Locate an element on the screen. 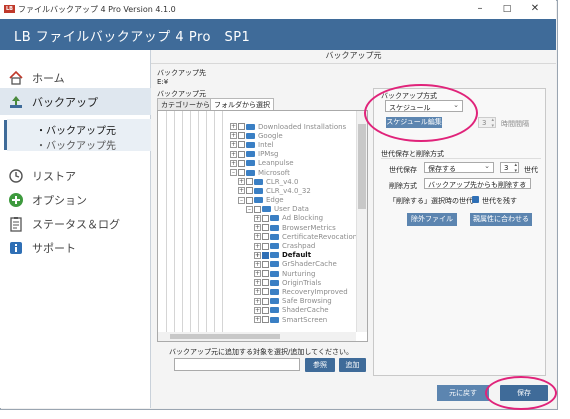 This screenshot has width=570, height=419. keep-gen-checkbox is located at coordinates (475, 199).